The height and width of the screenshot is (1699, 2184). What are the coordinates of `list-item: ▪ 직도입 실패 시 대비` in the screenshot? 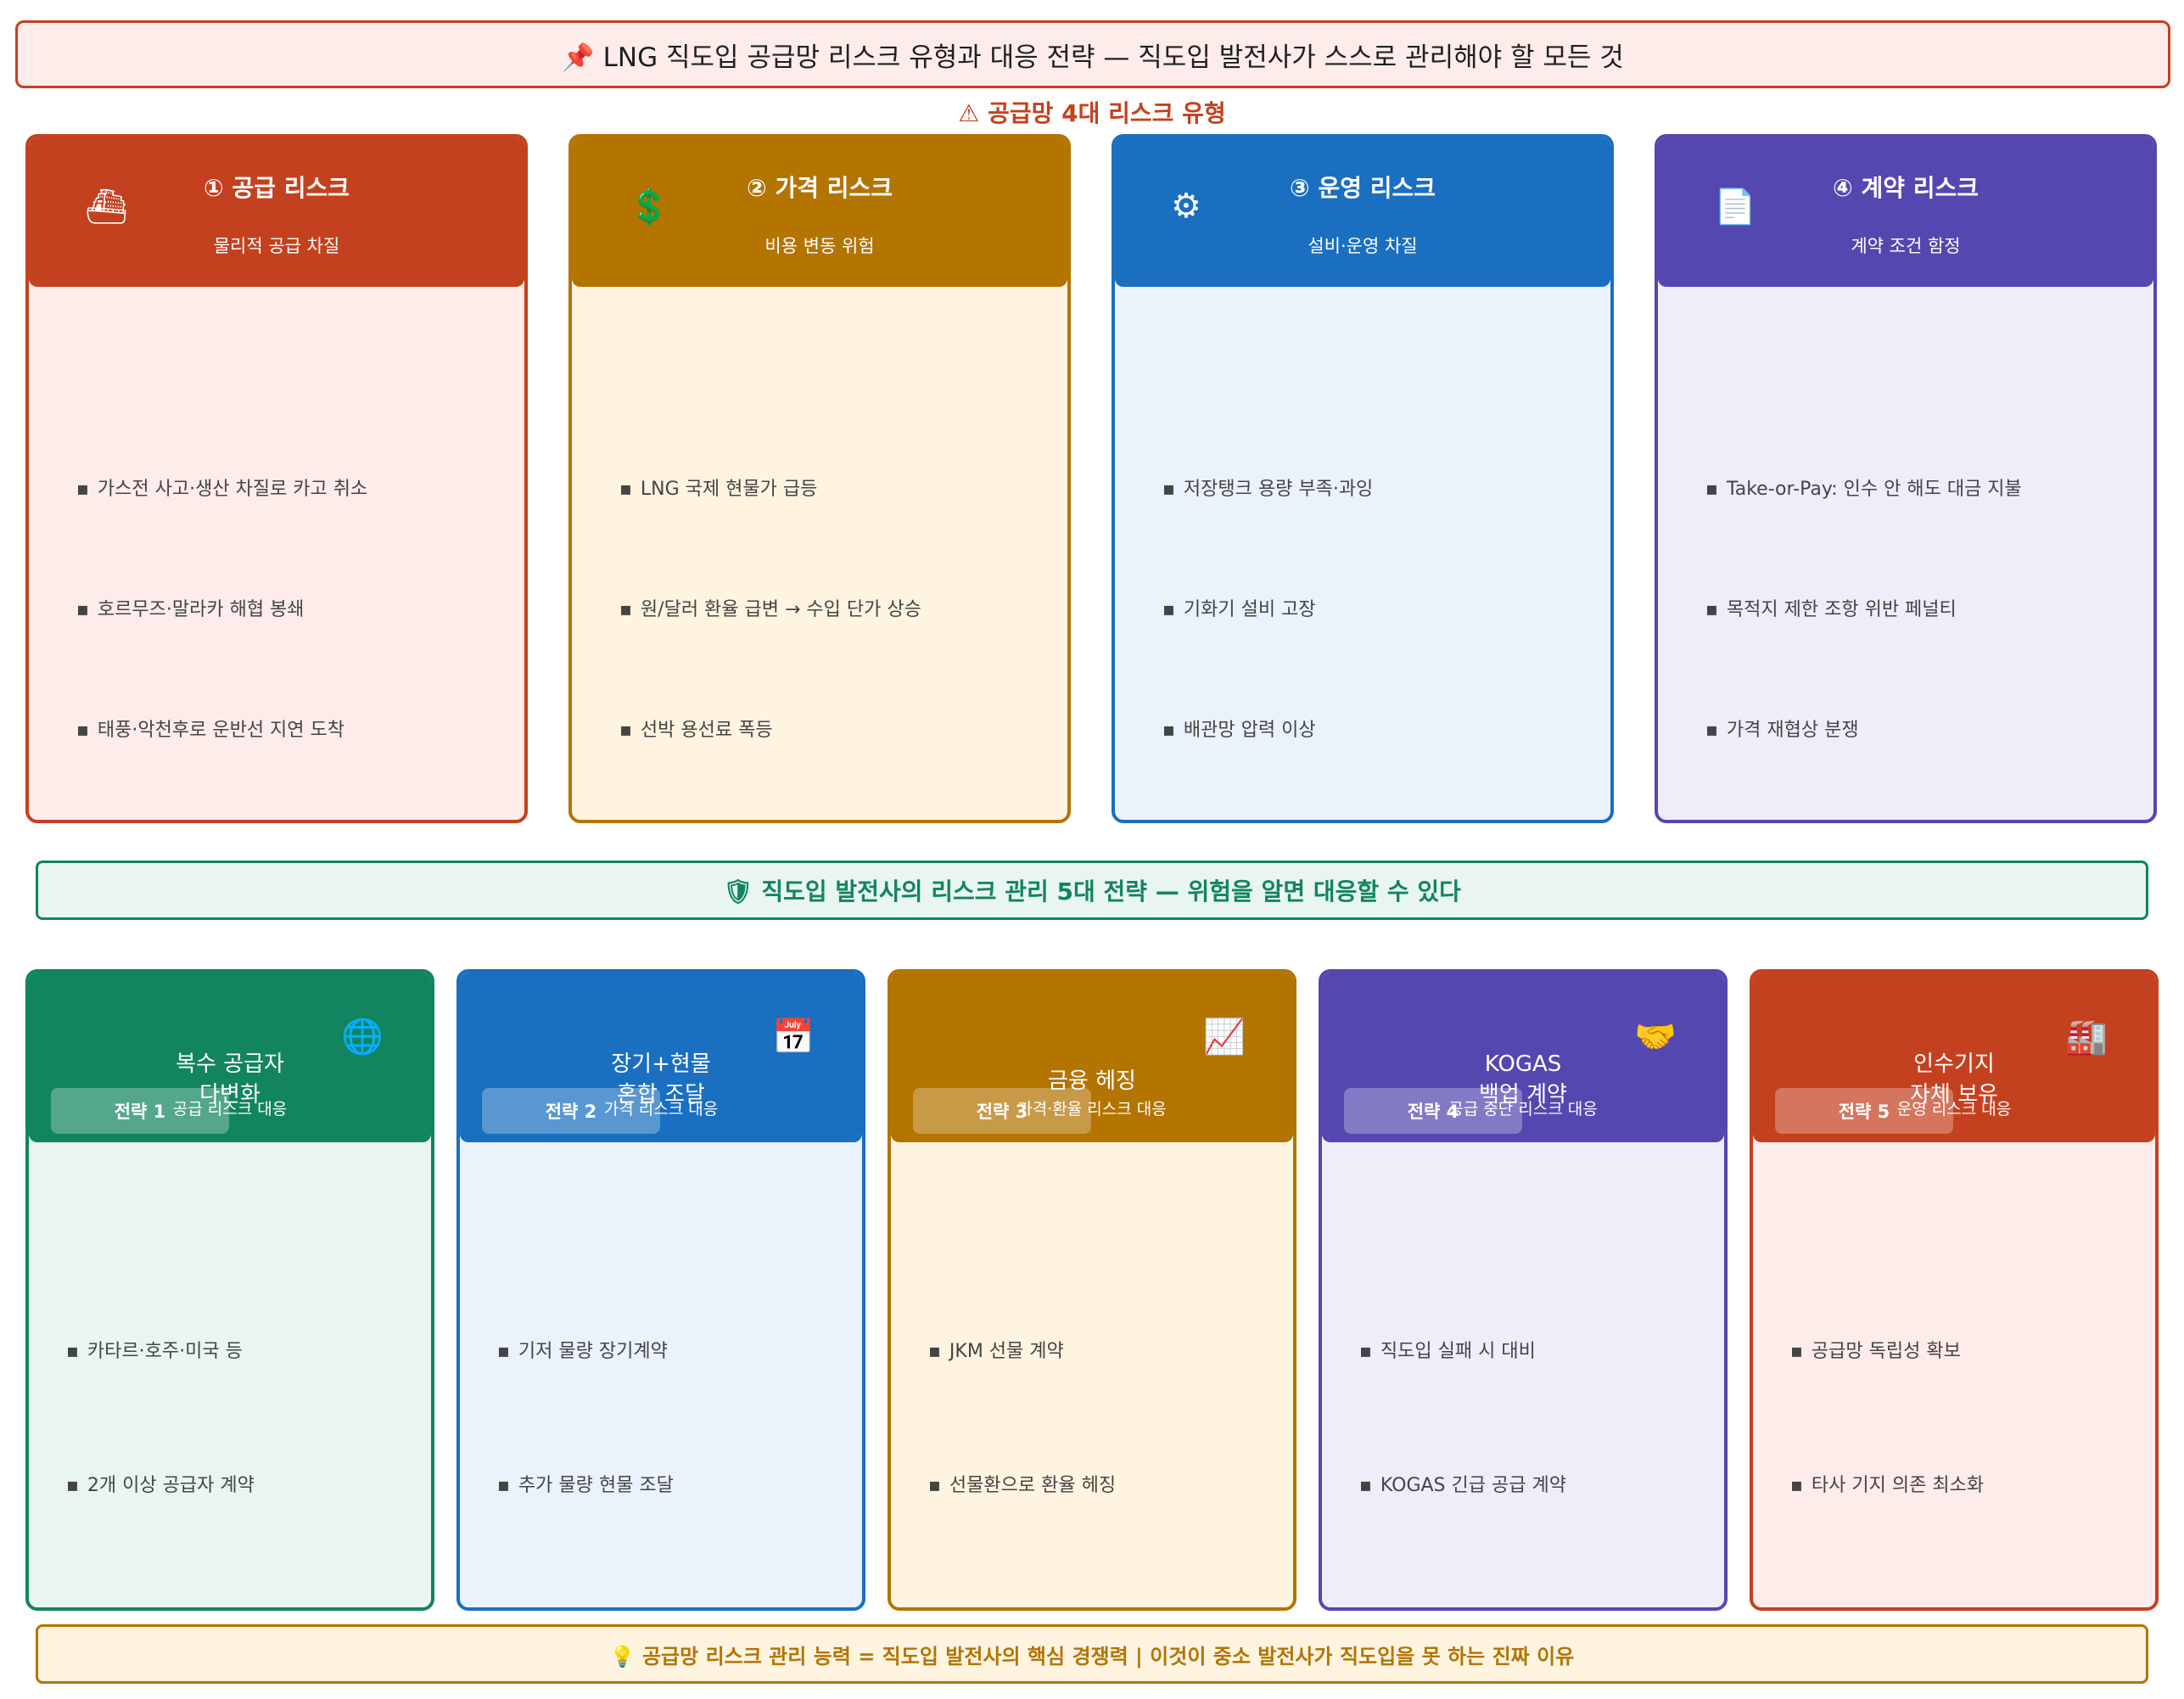 It's located at (1447, 1349).